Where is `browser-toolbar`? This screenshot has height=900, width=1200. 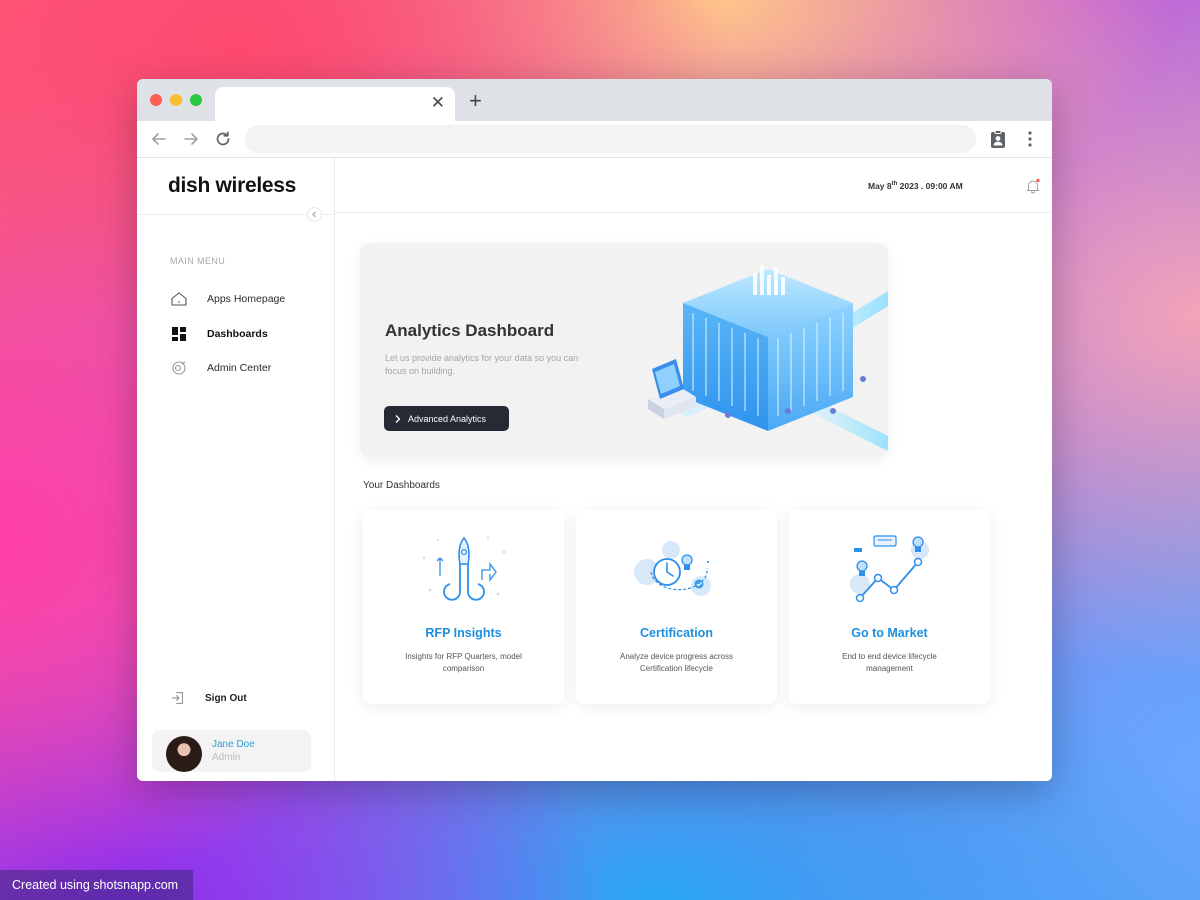 browser-toolbar is located at coordinates (594, 139).